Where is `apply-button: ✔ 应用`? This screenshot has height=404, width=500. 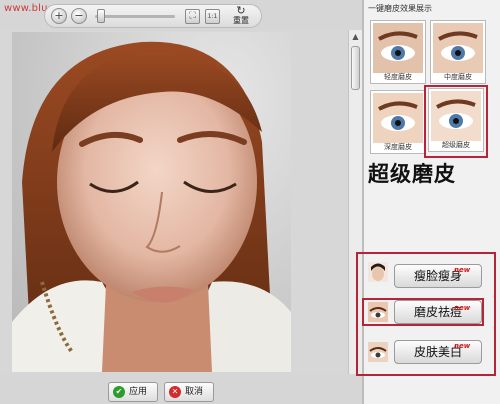 apply-button: ✔ 应用 is located at coordinates (133, 392).